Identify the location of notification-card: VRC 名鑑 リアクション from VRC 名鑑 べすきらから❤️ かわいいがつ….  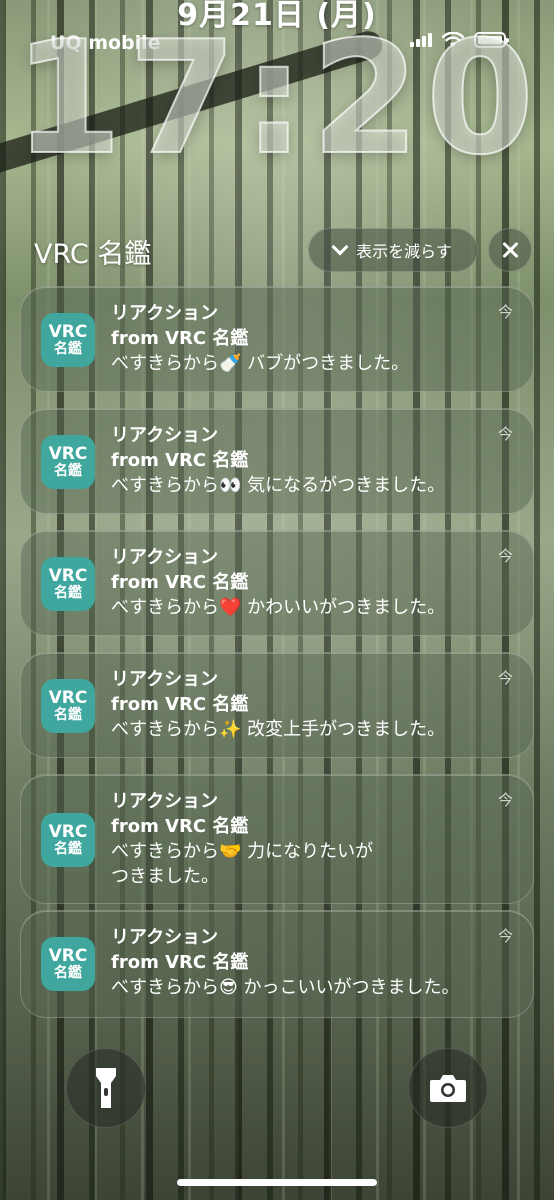
(277, 583).